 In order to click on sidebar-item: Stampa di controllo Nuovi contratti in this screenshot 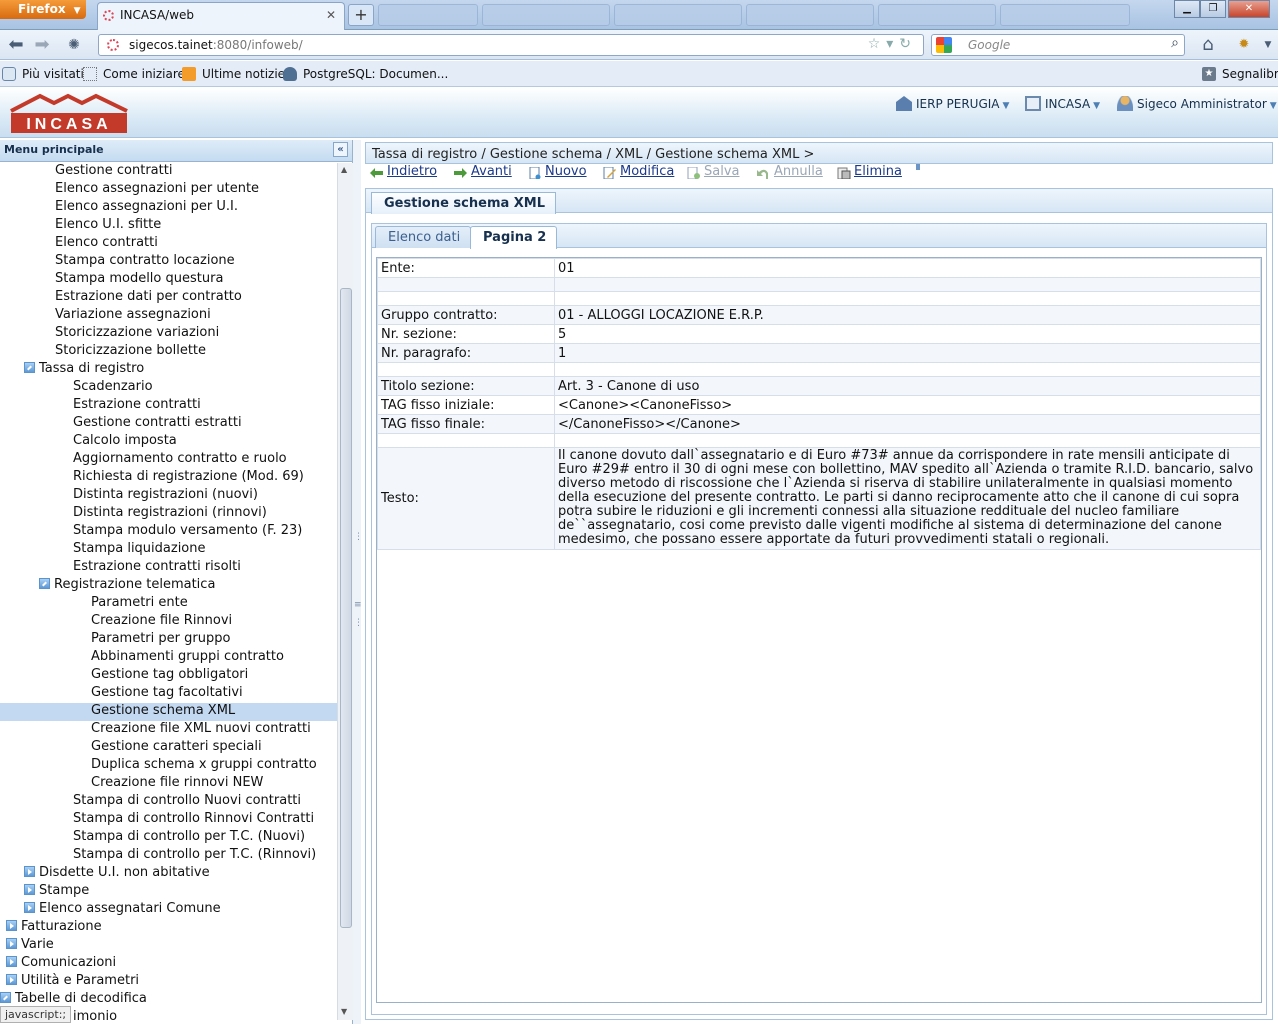, I will do `click(168, 802)`.